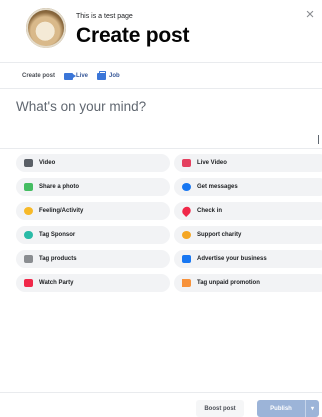 This screenshot has height=417, width=322. Describe the element at coordinates (161, 392) in the screenshot. I see `footer-divider` at that location.